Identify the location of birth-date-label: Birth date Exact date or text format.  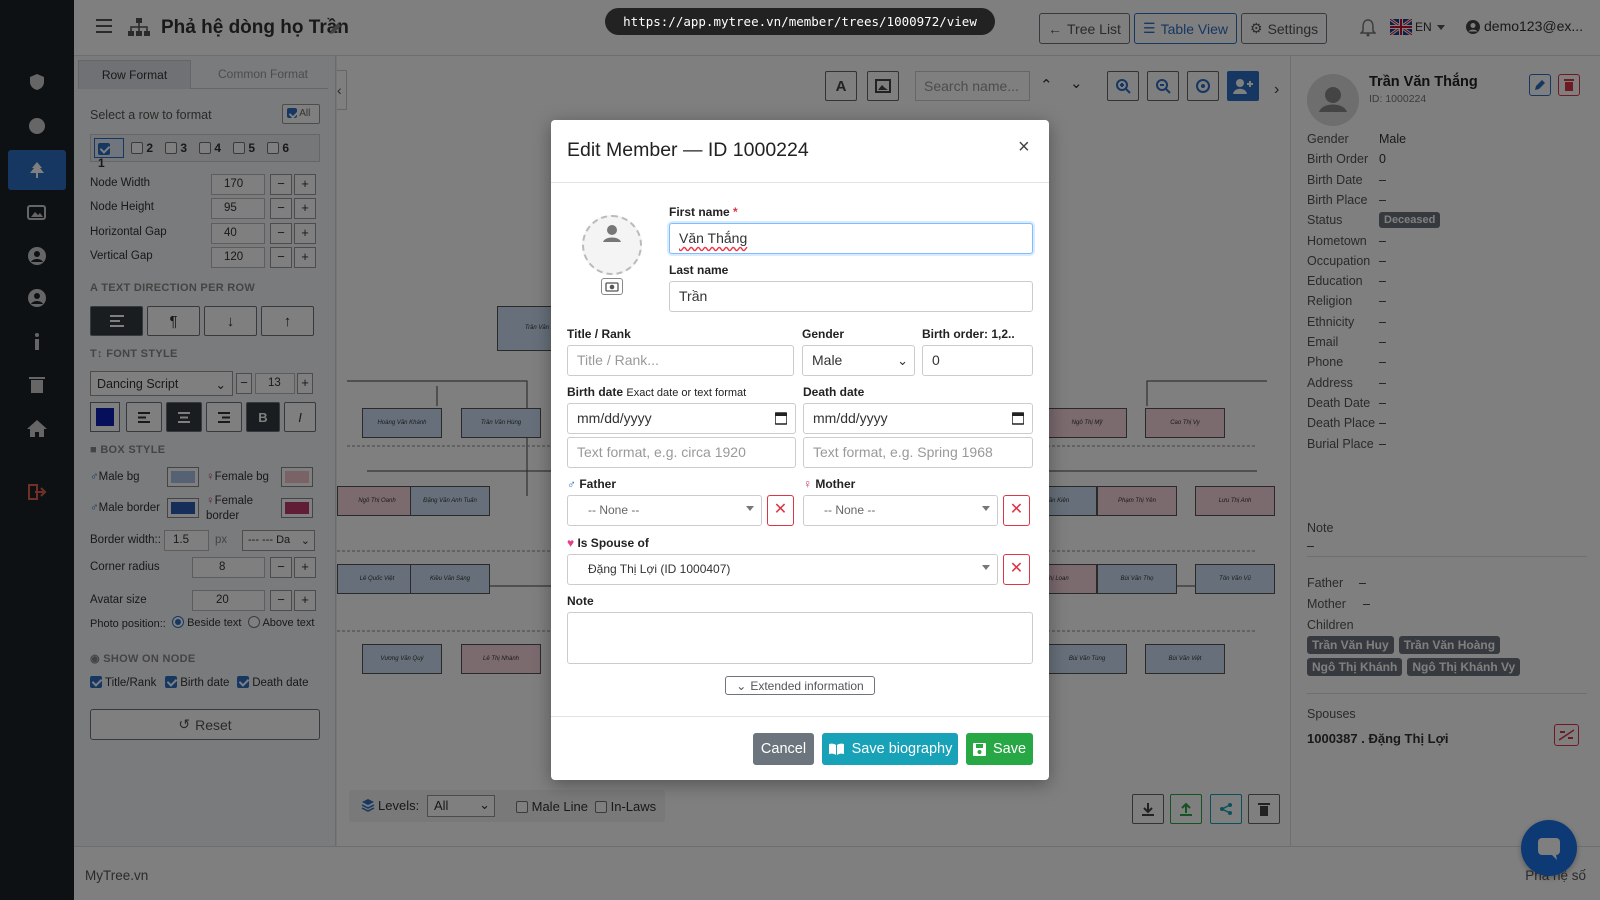
(656, 392).